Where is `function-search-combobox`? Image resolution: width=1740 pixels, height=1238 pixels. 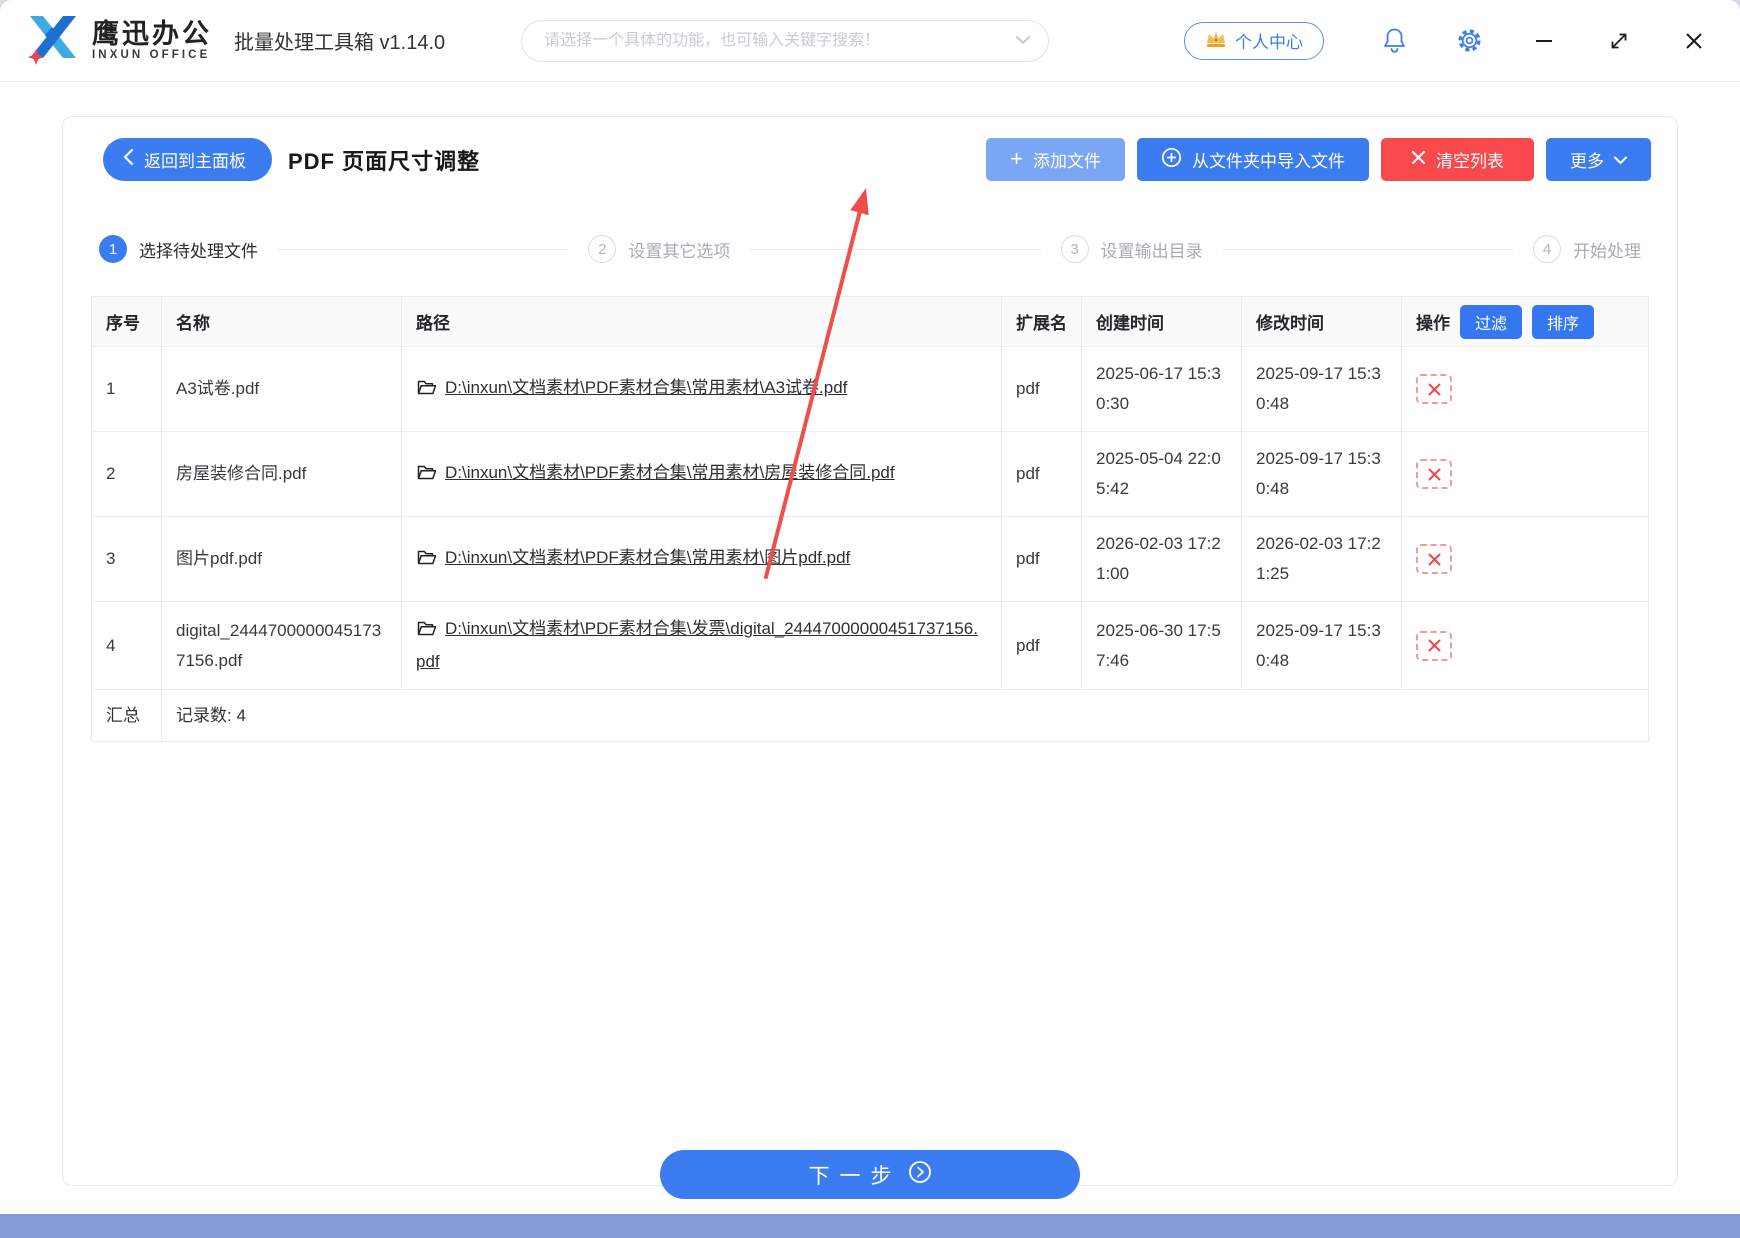
function-search-combobox is located at coordinates (785, 40).